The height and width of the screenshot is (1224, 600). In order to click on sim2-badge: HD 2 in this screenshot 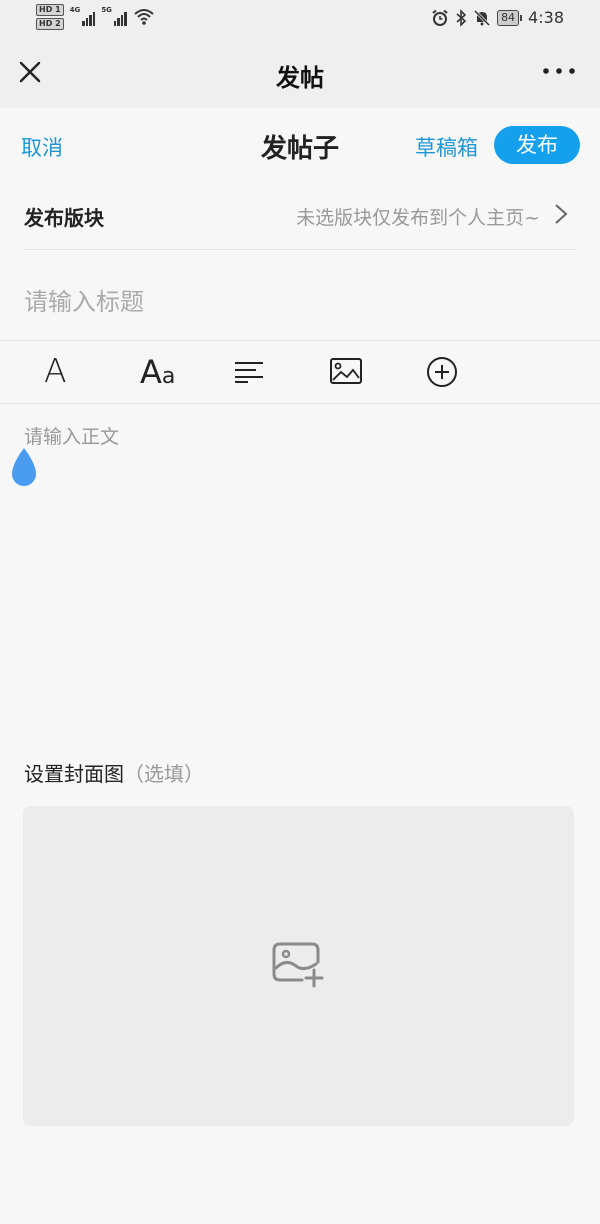, I will do `click(50, 24)`.